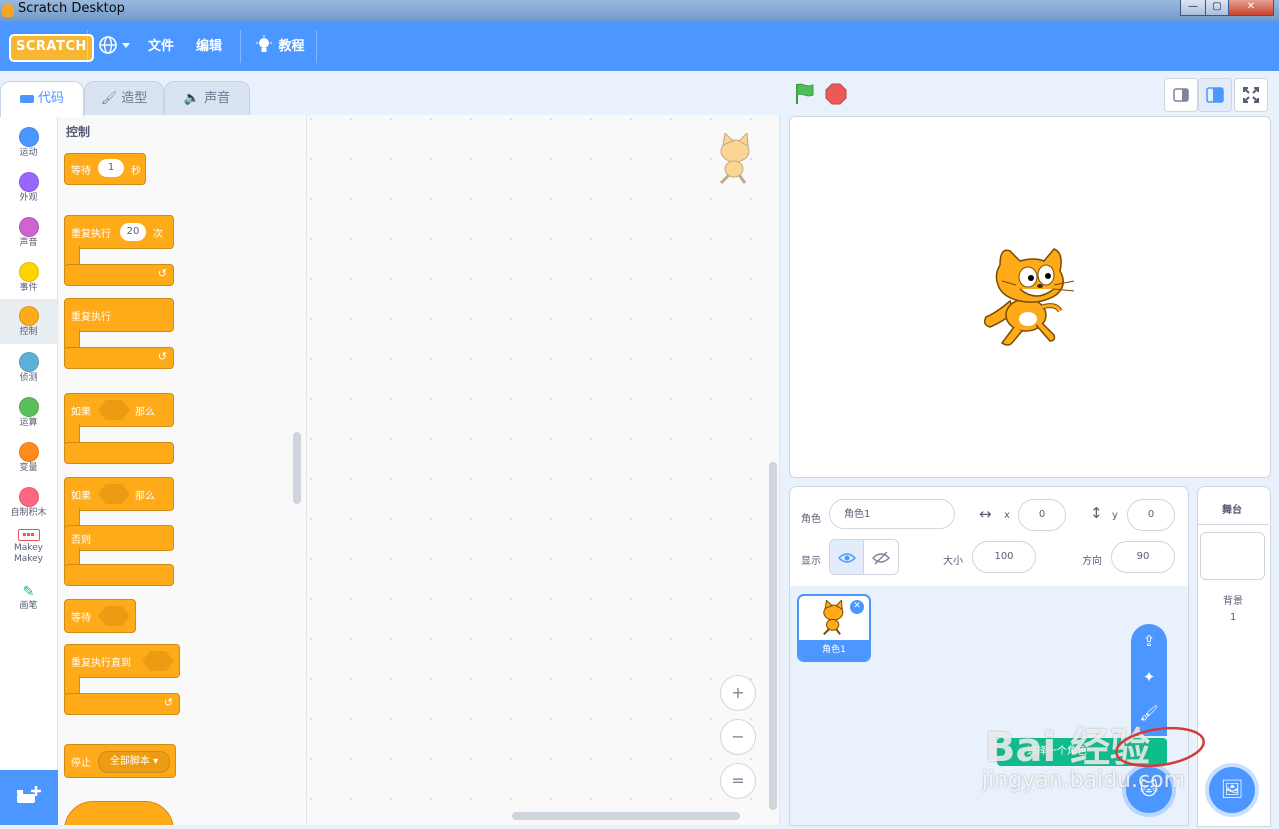 The width and height of the screenshot is (1279, 829). What do you see at coordinates (892, 514) in the screenshot?
I see `sprite-name-input: 角色1` at bounding box center [892, 514].